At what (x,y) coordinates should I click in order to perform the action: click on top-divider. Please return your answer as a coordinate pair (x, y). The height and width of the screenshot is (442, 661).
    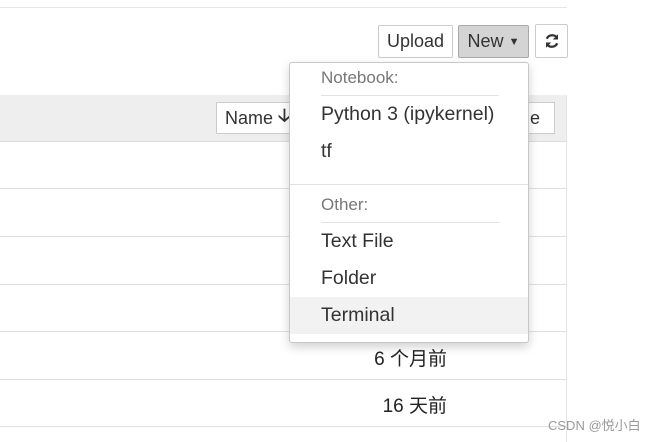
    Looking at the image, I should click on (283, 7).